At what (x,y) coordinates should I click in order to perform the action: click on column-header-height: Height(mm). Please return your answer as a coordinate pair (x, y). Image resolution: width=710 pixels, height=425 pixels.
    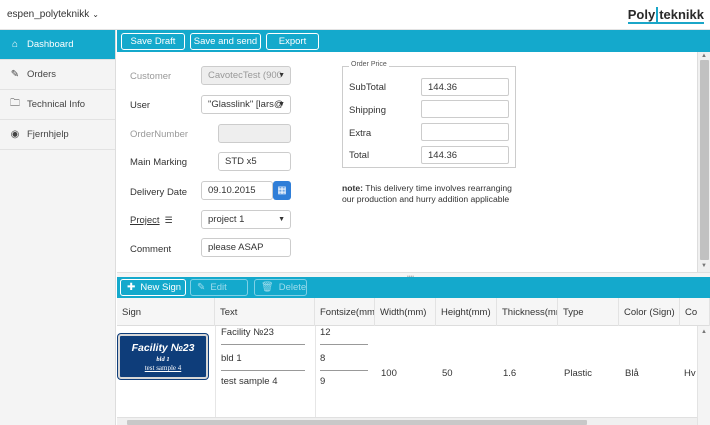
    Looking at the image, I should click on (466, 312).